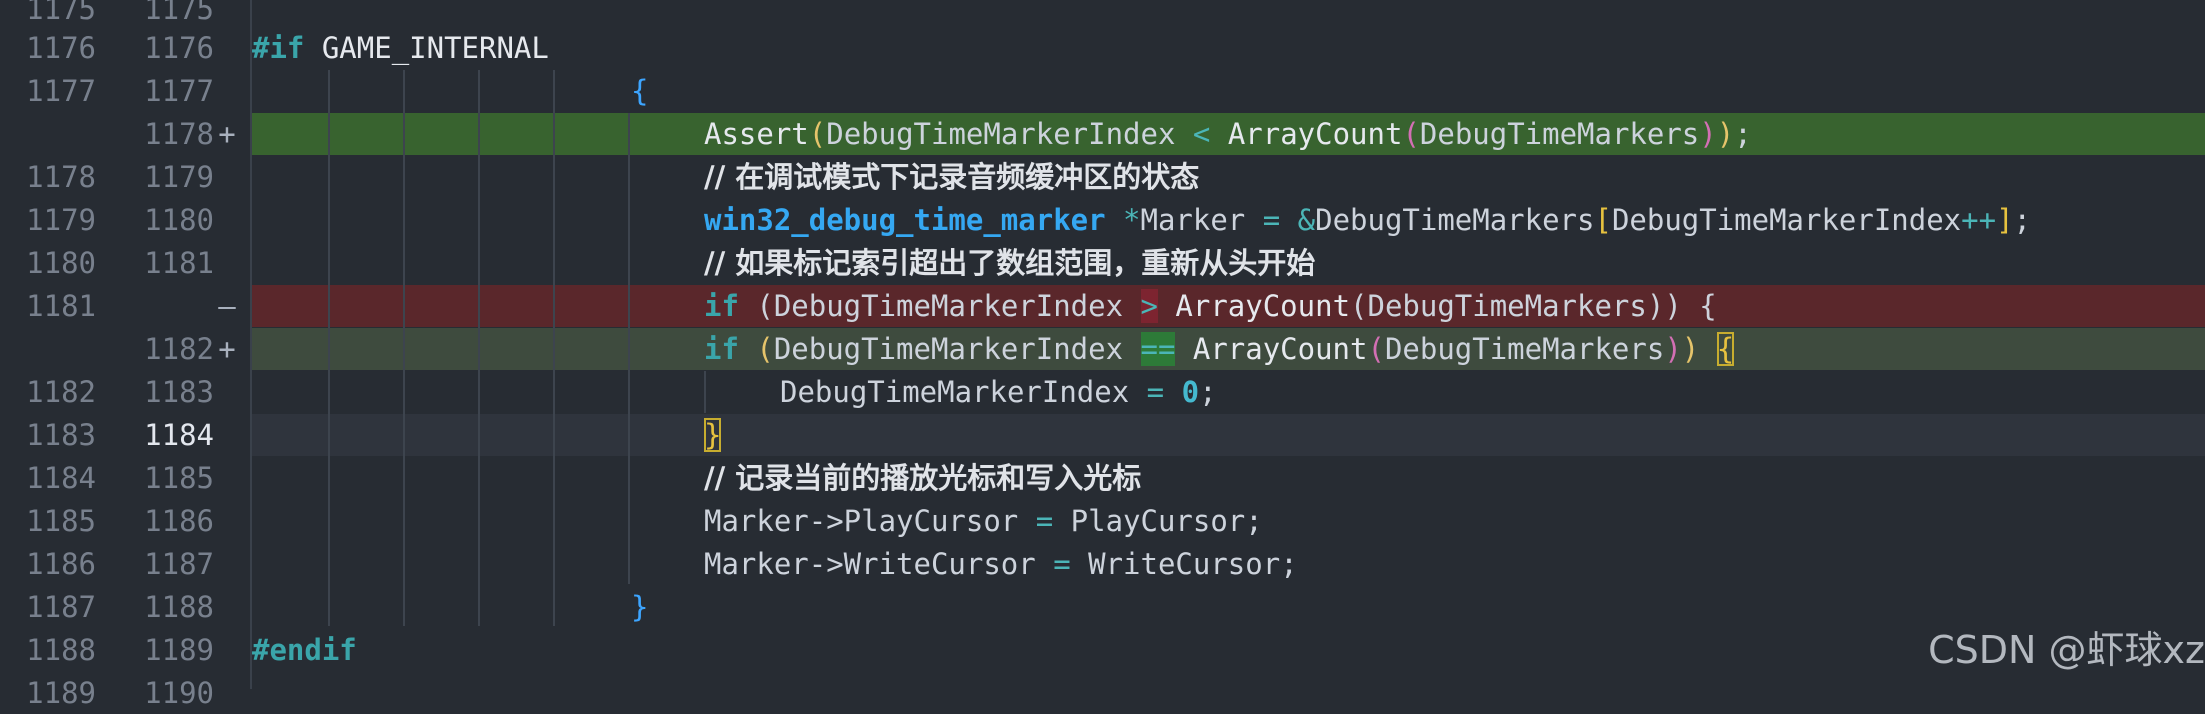 This screenshot has width=2205, height=714. What do you see at coordinates (983, 521) in the screenshot?
I see `code-line: Marker->PlayCursor = PlayCursor;` at bounding box center [983, 521].